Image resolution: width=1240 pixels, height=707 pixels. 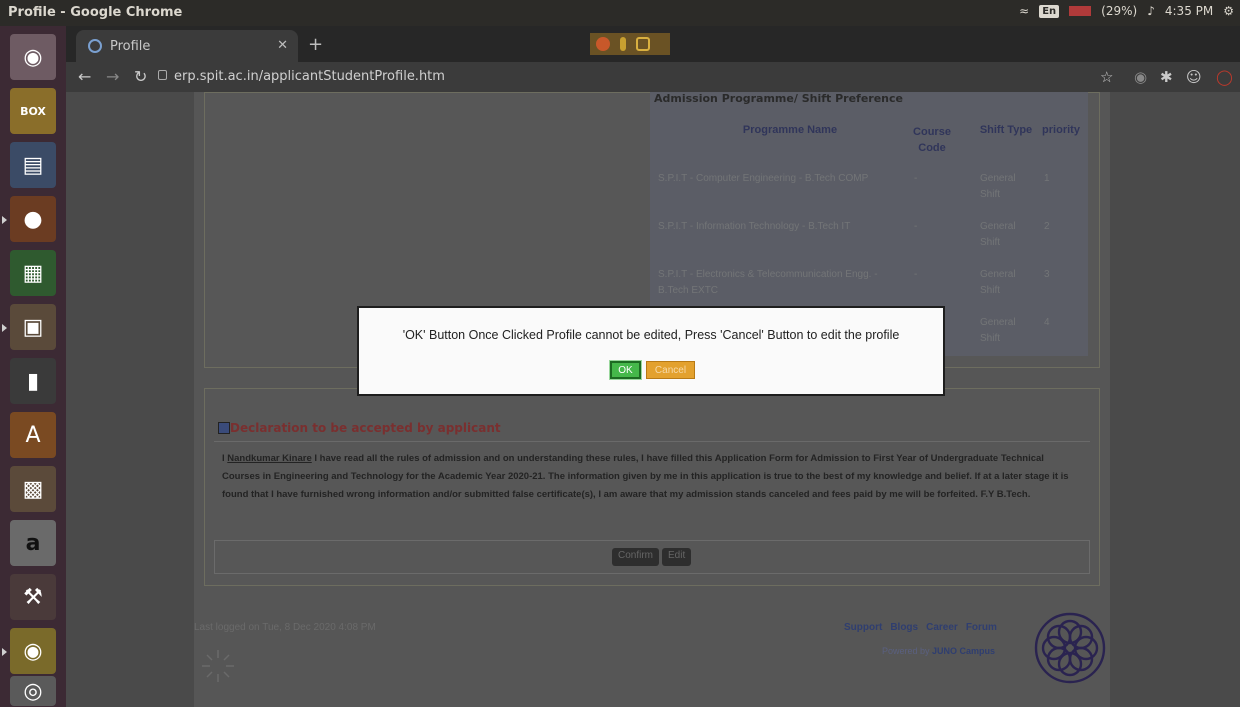 What do you see at coordinates (790, 130) in the screenshot?
I see `header-programme-name: Programme Name` at bounding box center [790, 130].